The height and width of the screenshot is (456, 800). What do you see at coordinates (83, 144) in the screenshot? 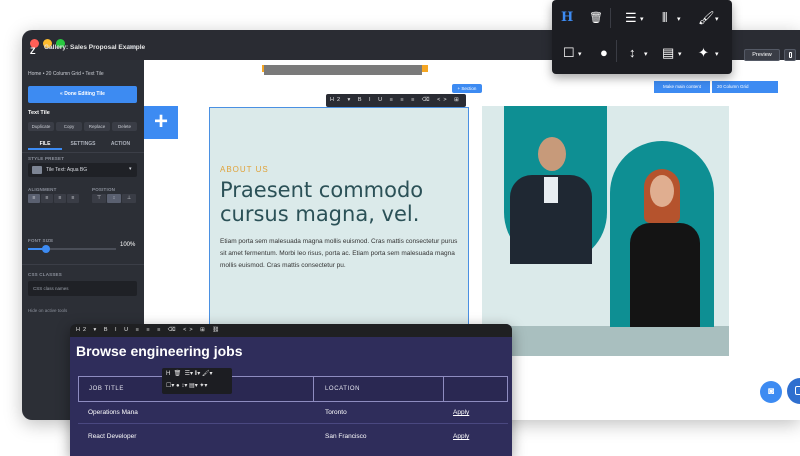
I see `tab-settings: SETTINGS` at bounding box center [83, 144].